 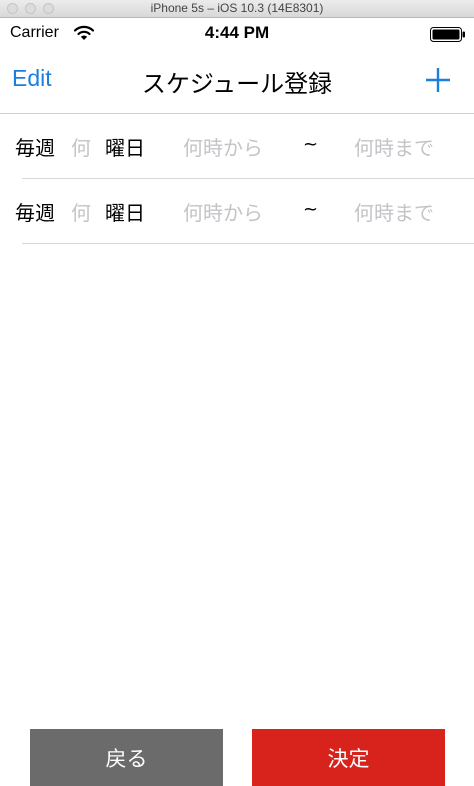 I want to click on navigation-bar: Edit スケジュール登録, so click(x=237, y=82).